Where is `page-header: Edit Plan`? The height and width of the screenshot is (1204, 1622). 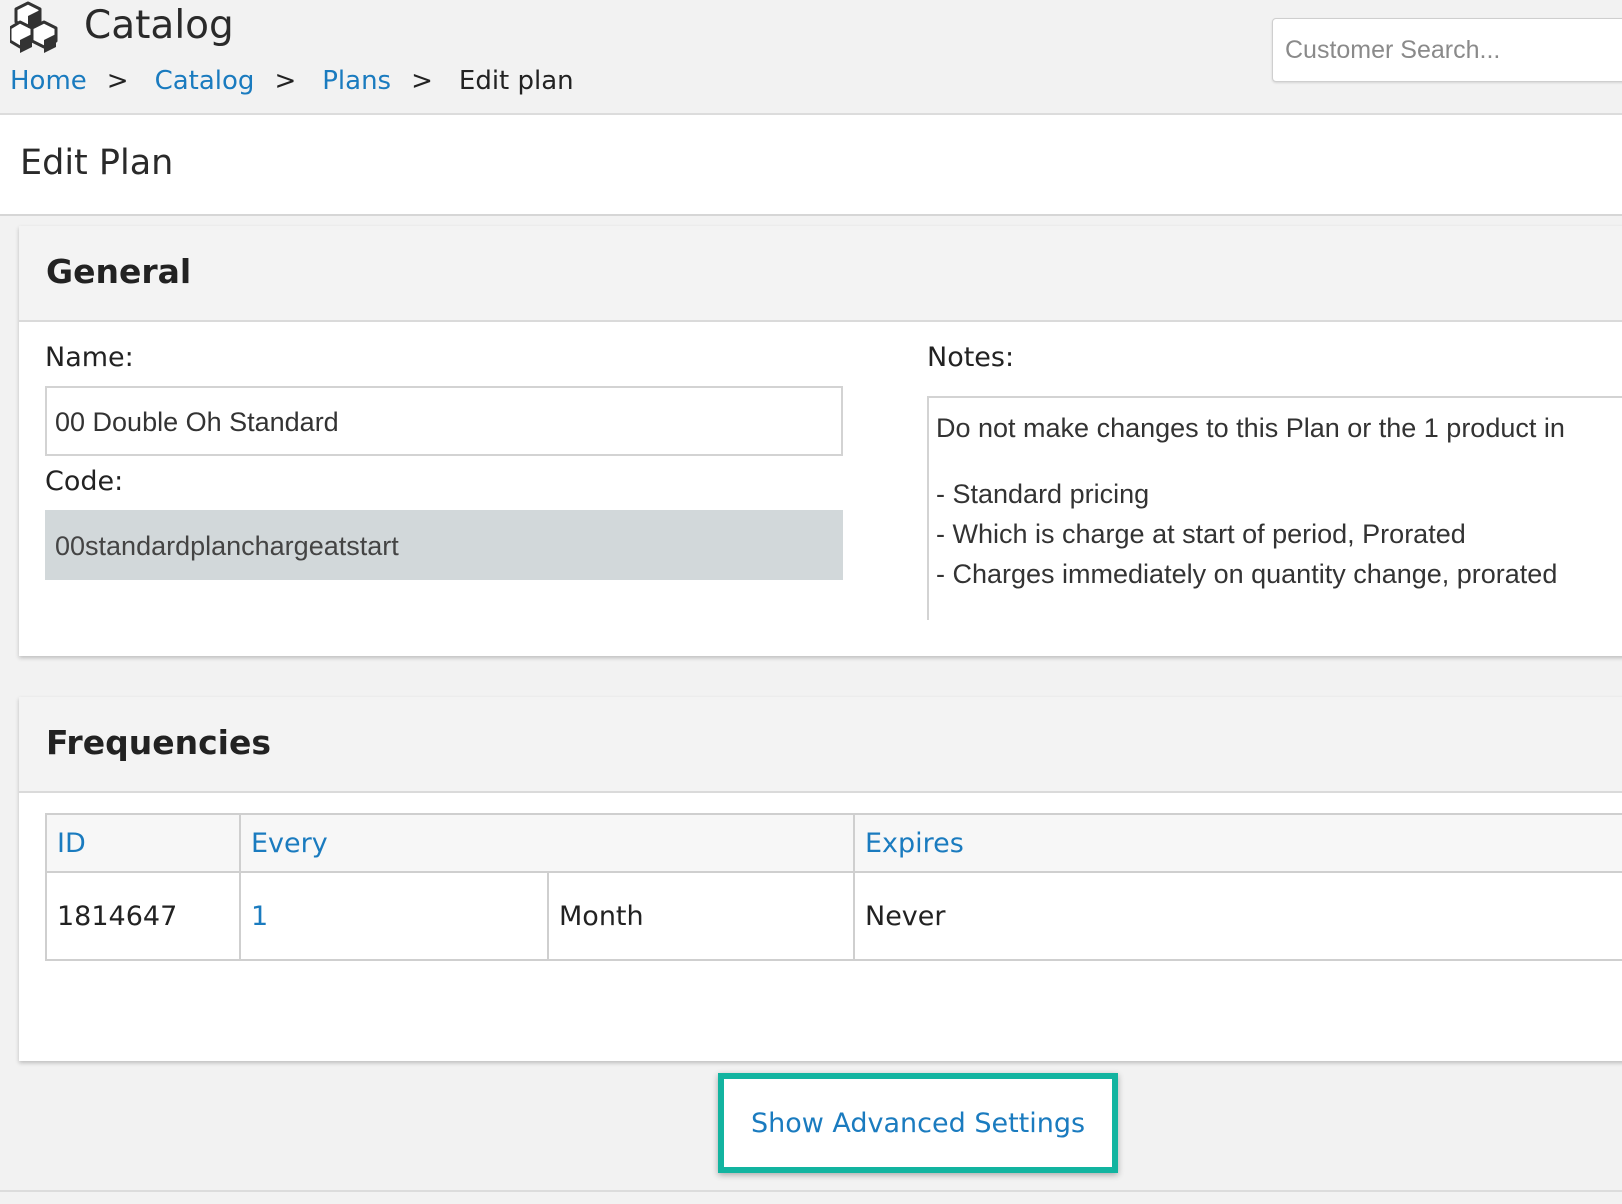
page-header: Edit Plan is located at coordinates (811, 165).